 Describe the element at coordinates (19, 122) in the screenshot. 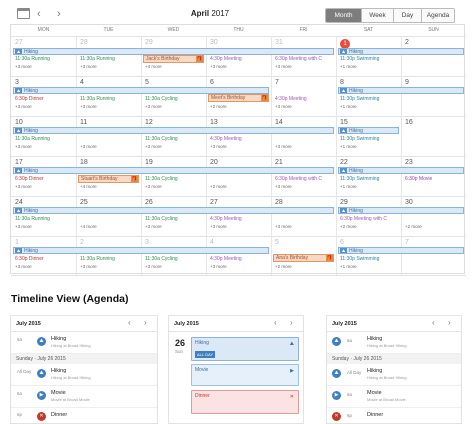

I see `day-number: 10` at that location.